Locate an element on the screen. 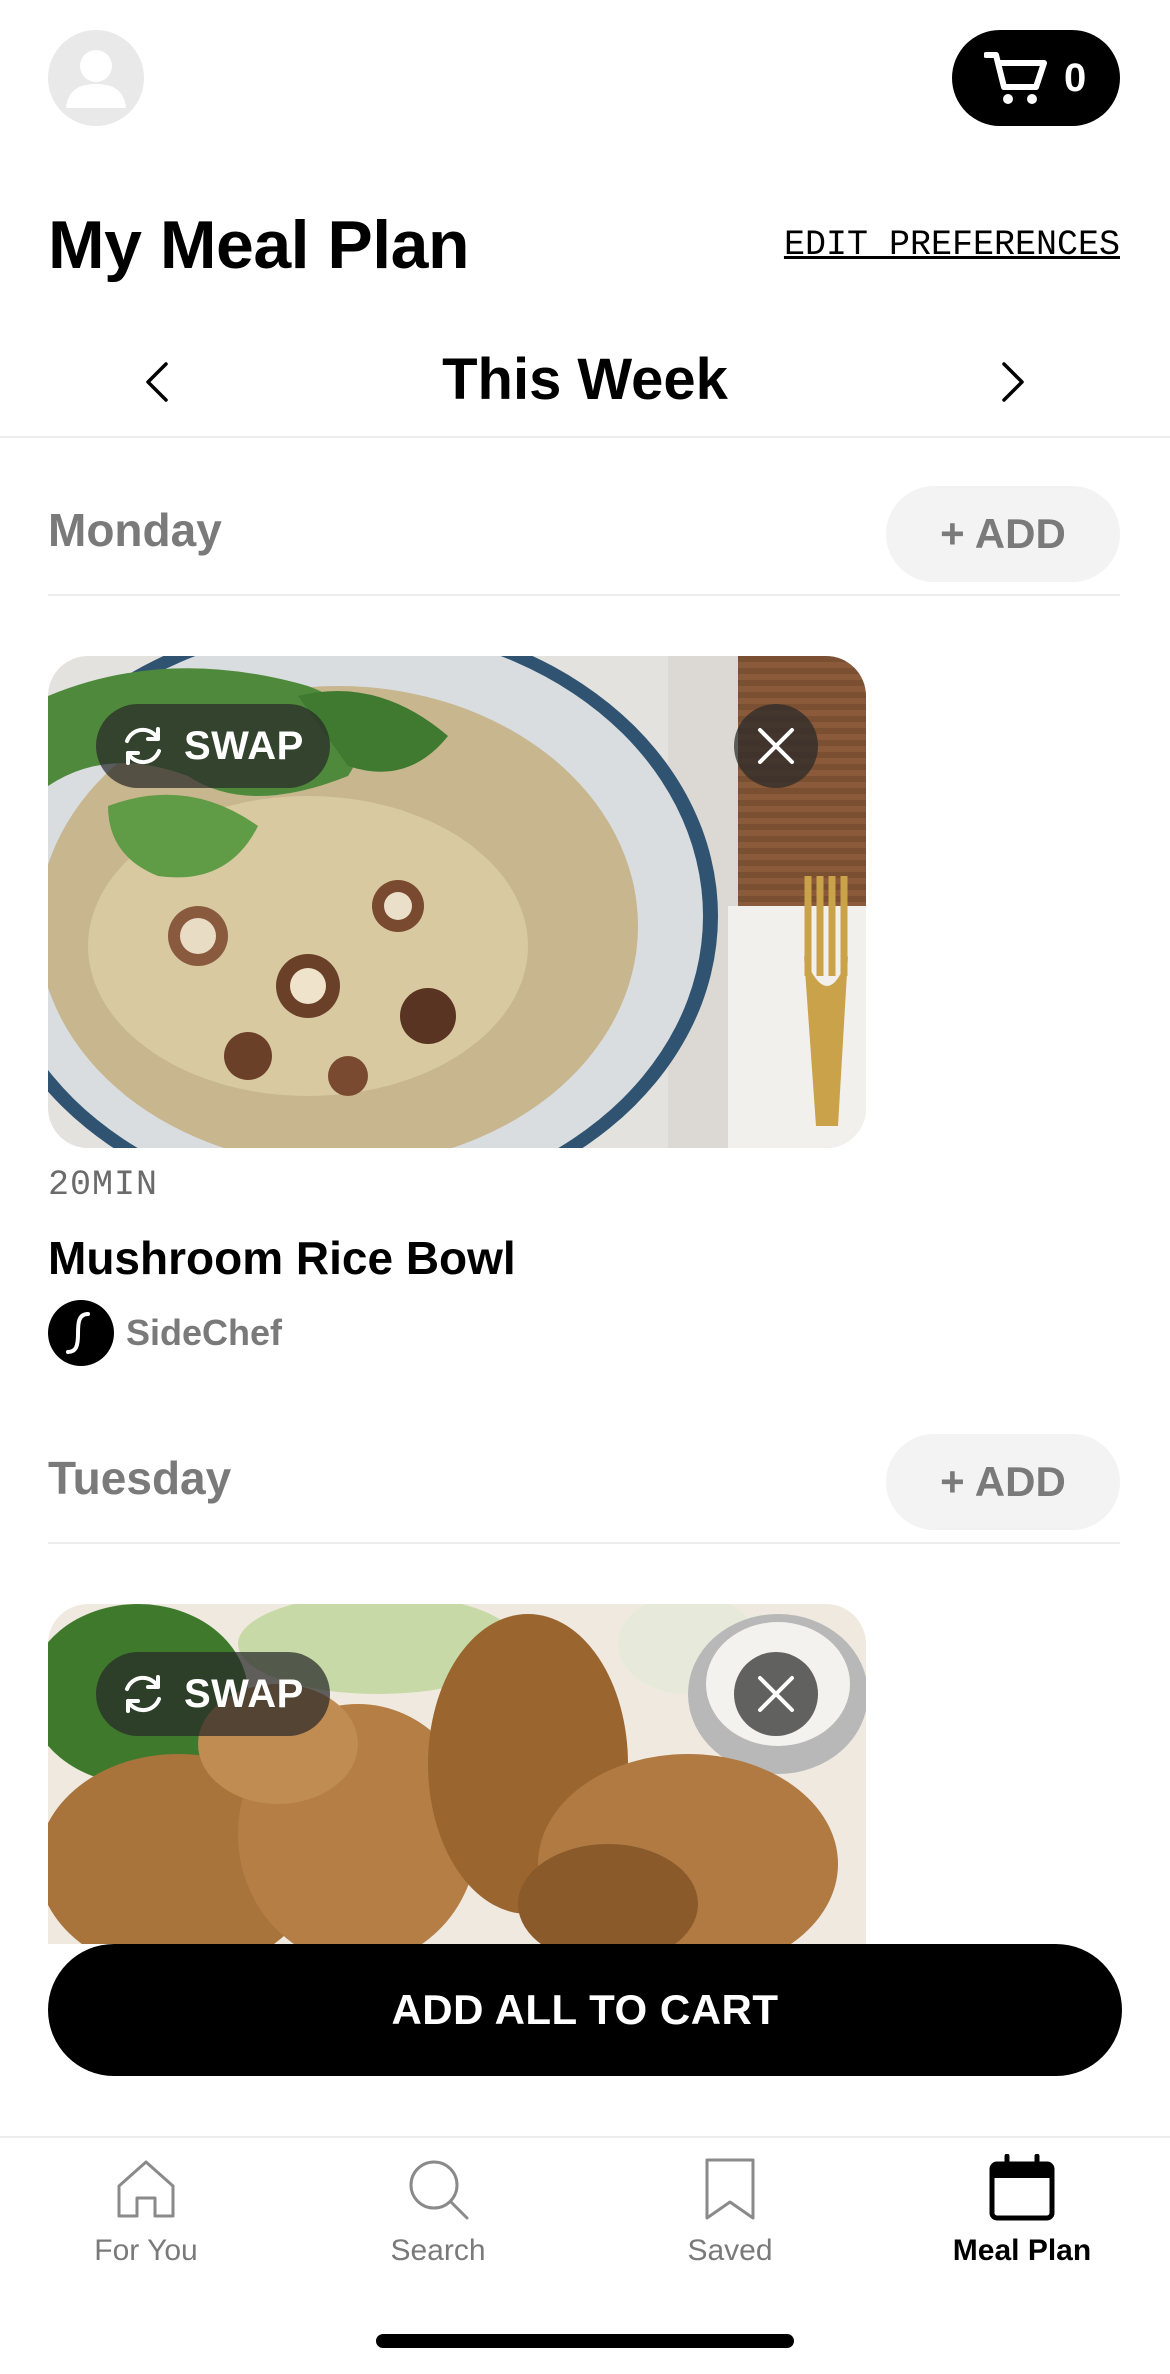 The image size is (1170, 2374). day-name: Tuesday is located at coordinates (140, 1478).